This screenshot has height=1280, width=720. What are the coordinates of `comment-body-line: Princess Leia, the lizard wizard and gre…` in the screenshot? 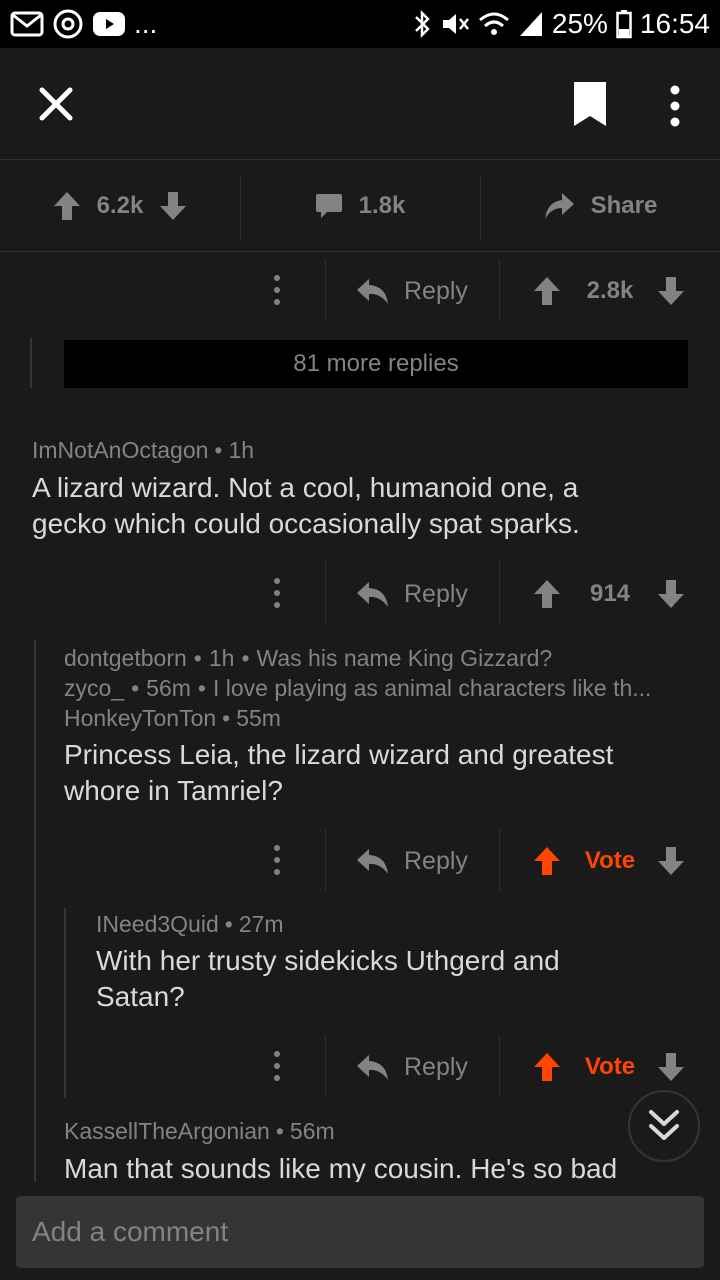 It's located at (339, 754).